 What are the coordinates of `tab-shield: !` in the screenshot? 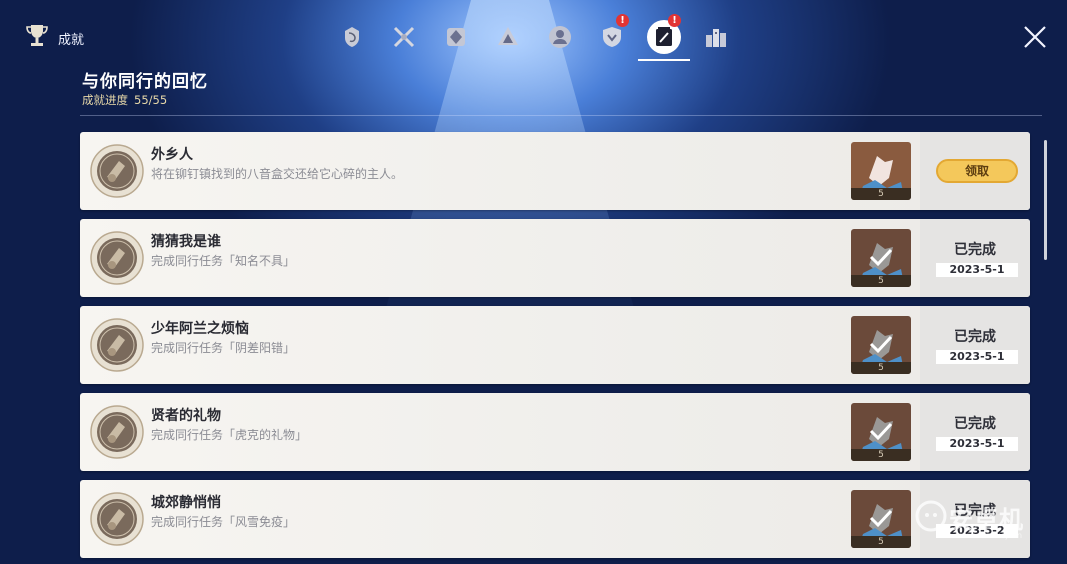 It's located at (612, 37).